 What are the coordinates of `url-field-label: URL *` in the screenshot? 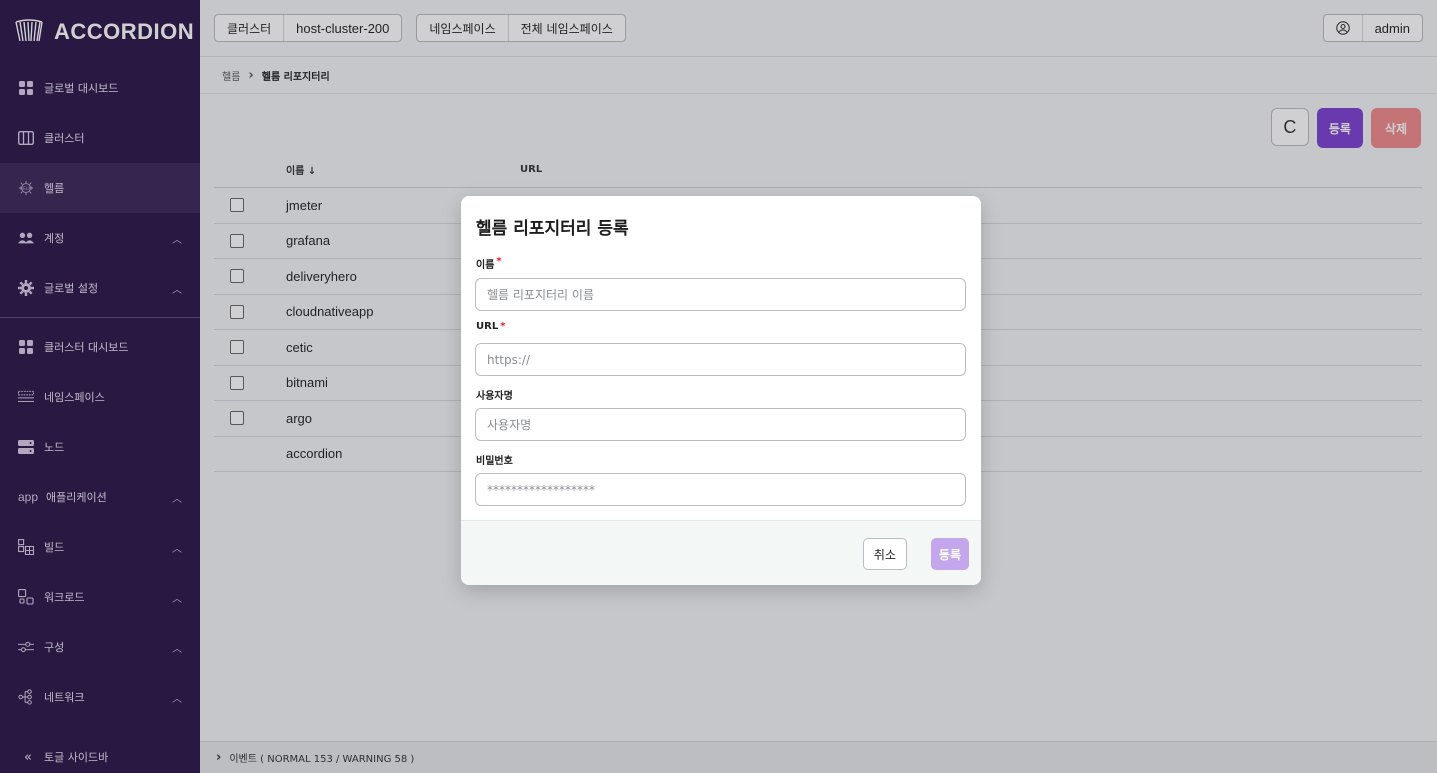 It's located at (490, 326).